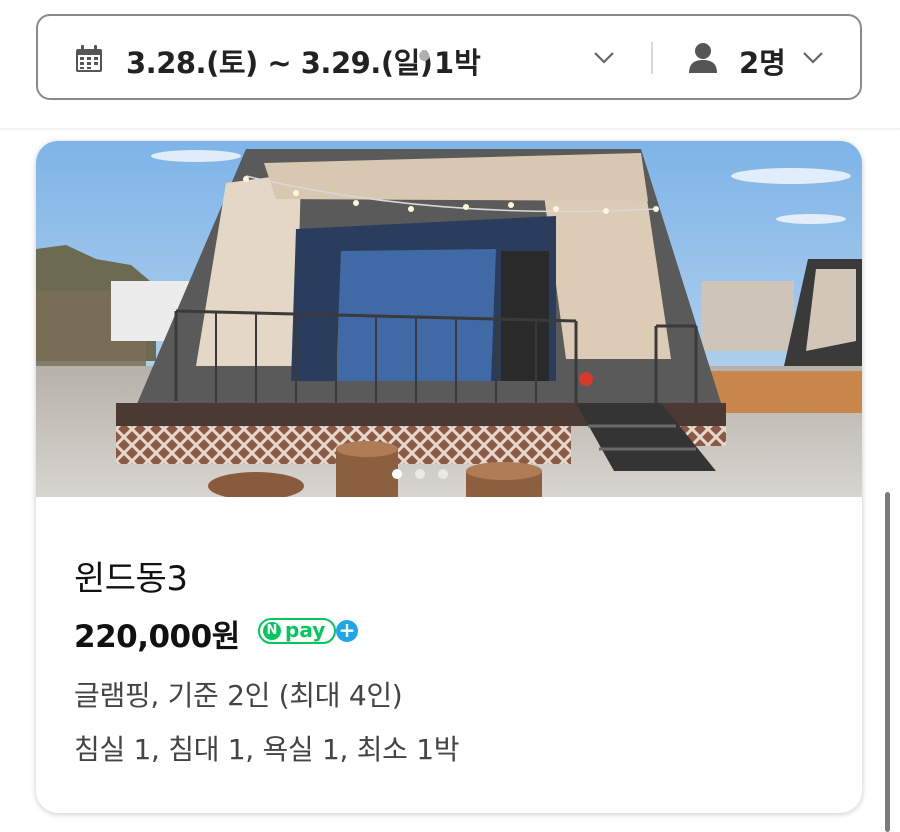  Describe the element at coordinates (267, 749) in the screenshot. I see `listing-room-details: 침실 1, 침대 1, 욕실 1, 최소 1박` at that location.